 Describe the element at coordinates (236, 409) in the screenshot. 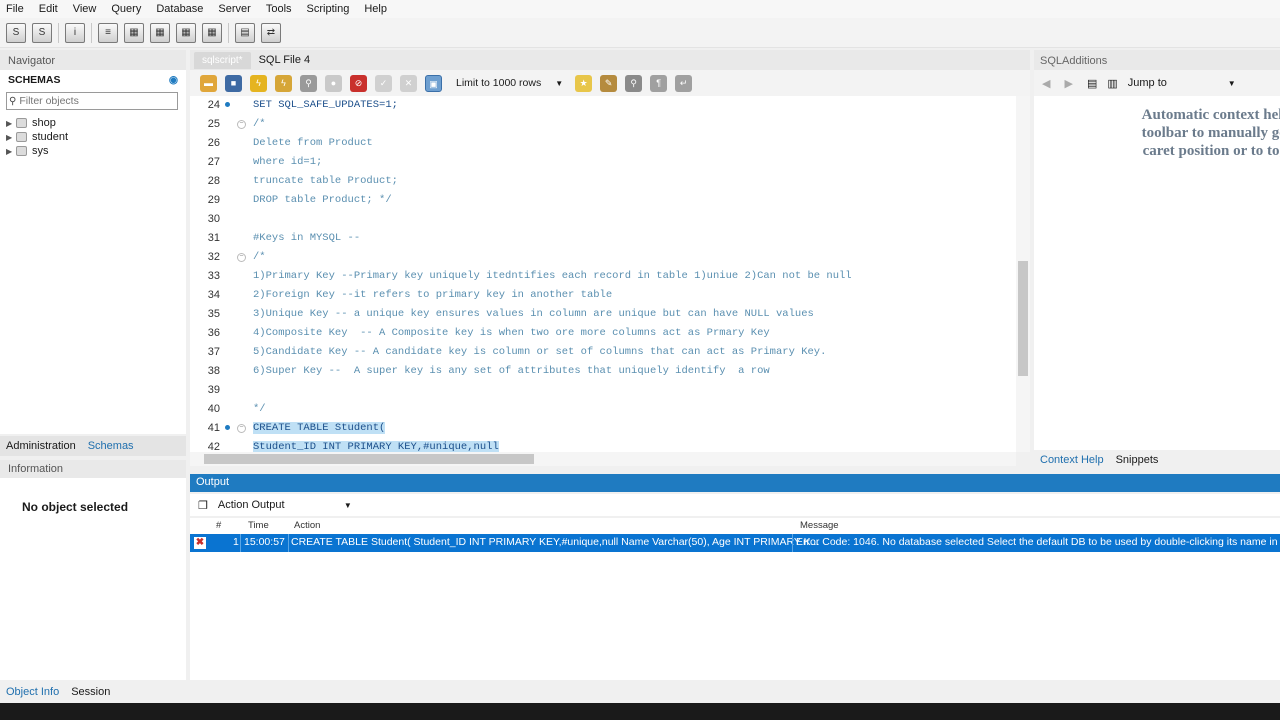

I see `code-line: 40 */` at that location.